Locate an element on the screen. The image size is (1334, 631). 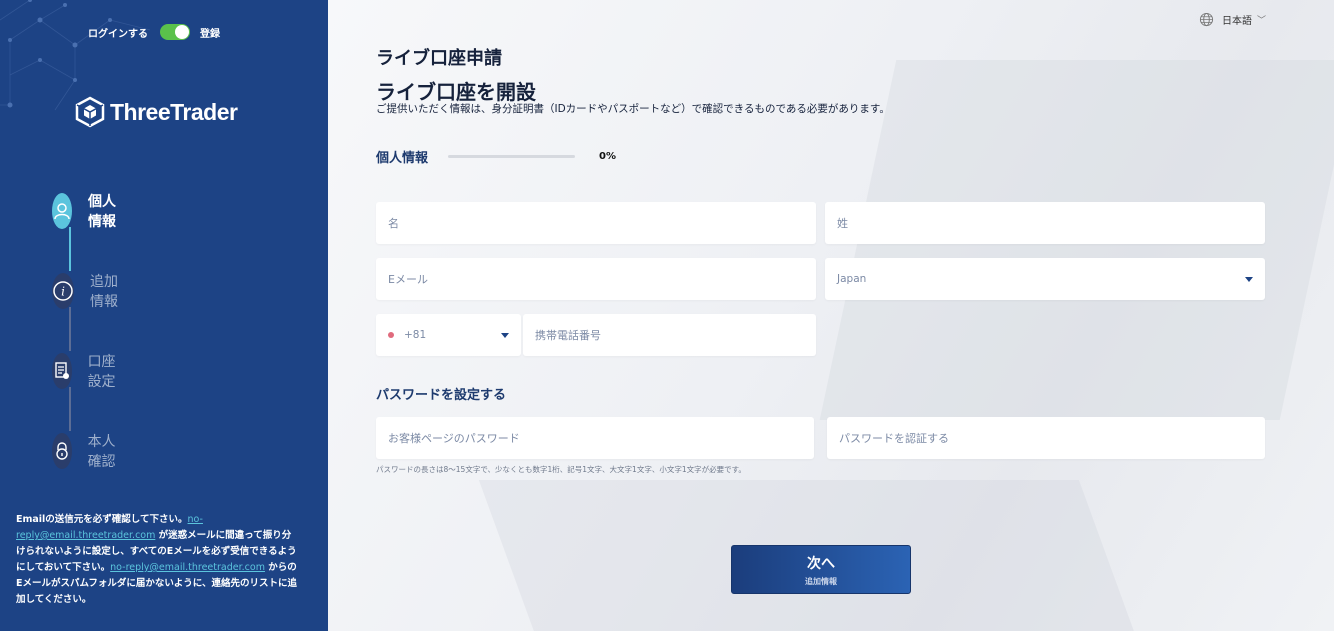
logo-cube-icon is located at coordinates (90, 112).